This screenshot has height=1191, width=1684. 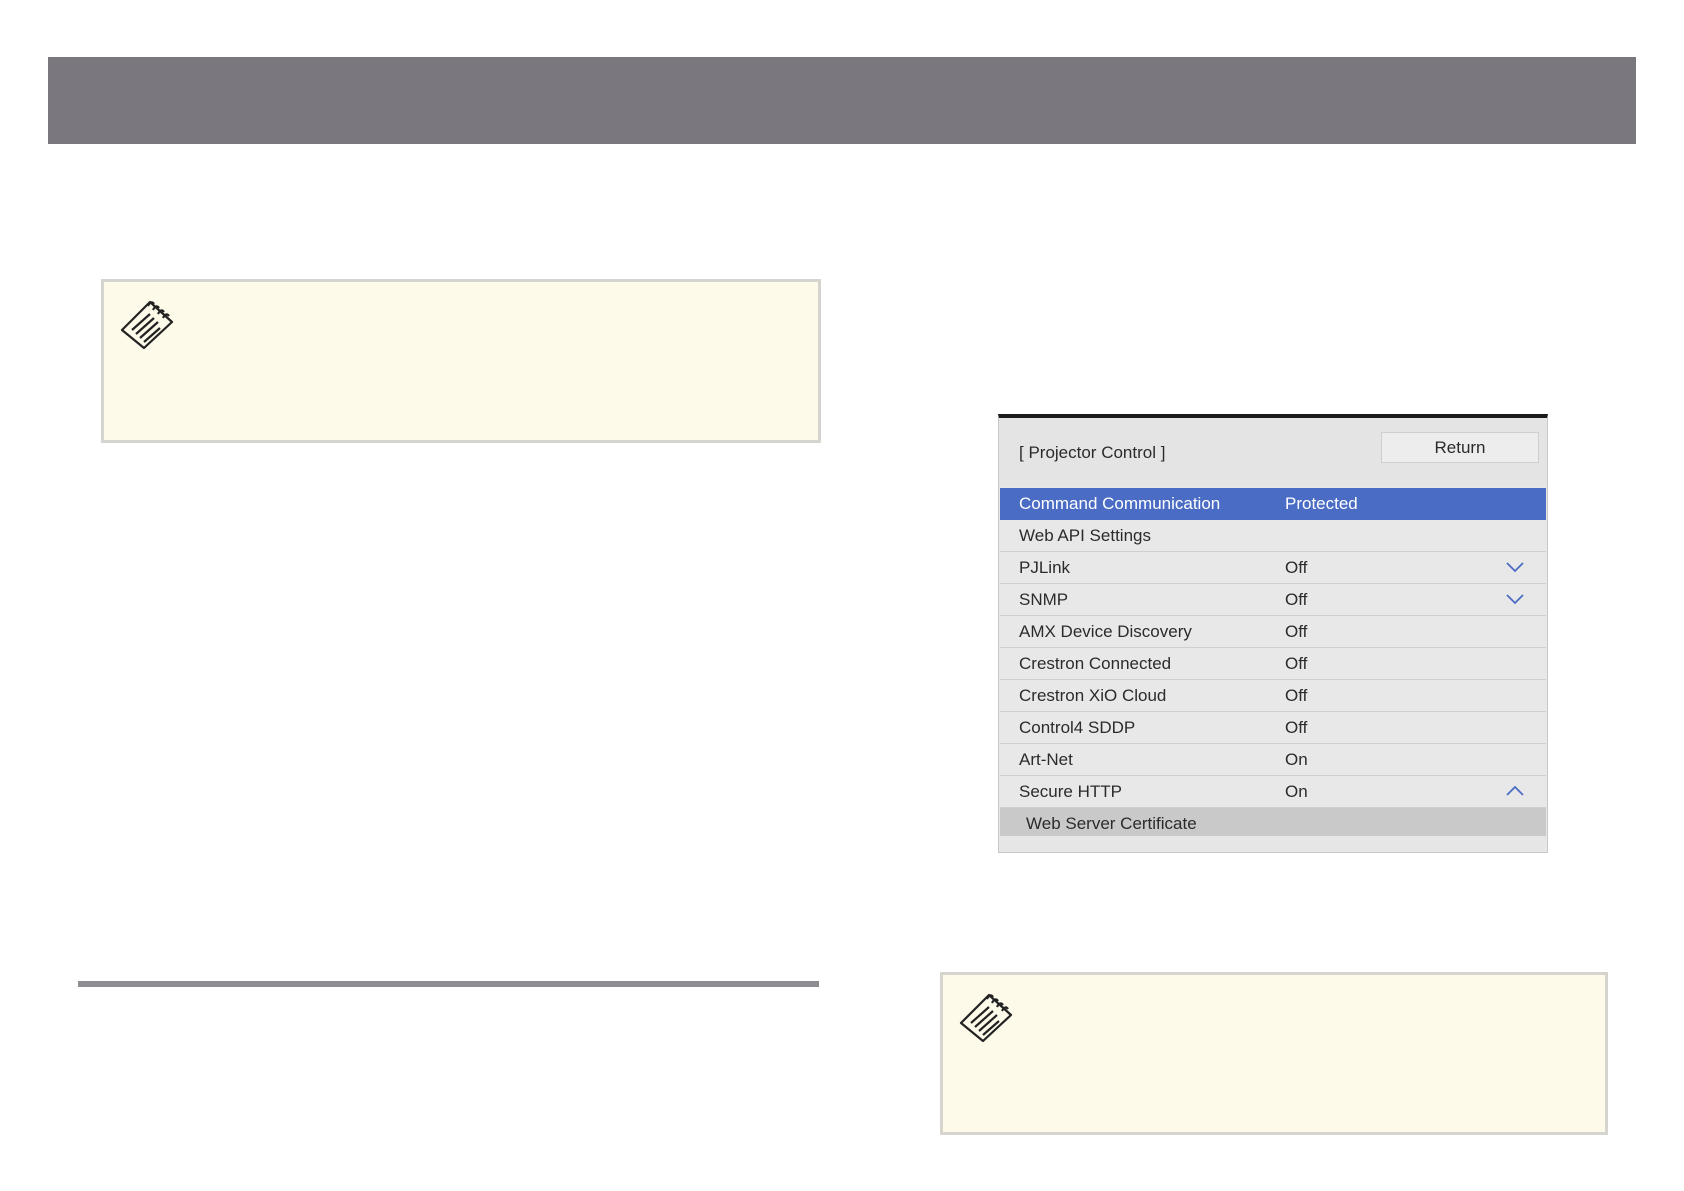 I want to click on menu-header: [ Projector Control ] Return, so click(x=1273, y=452).